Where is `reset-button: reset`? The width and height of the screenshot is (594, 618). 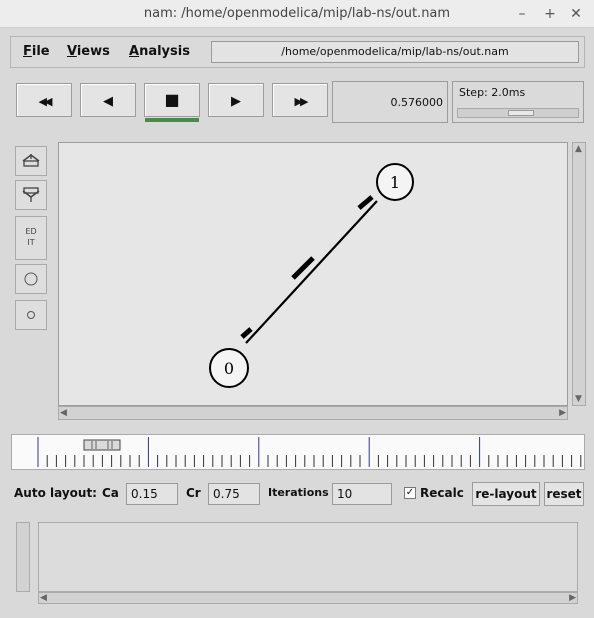 reset-button: reset is located at coordinates (564, 494).